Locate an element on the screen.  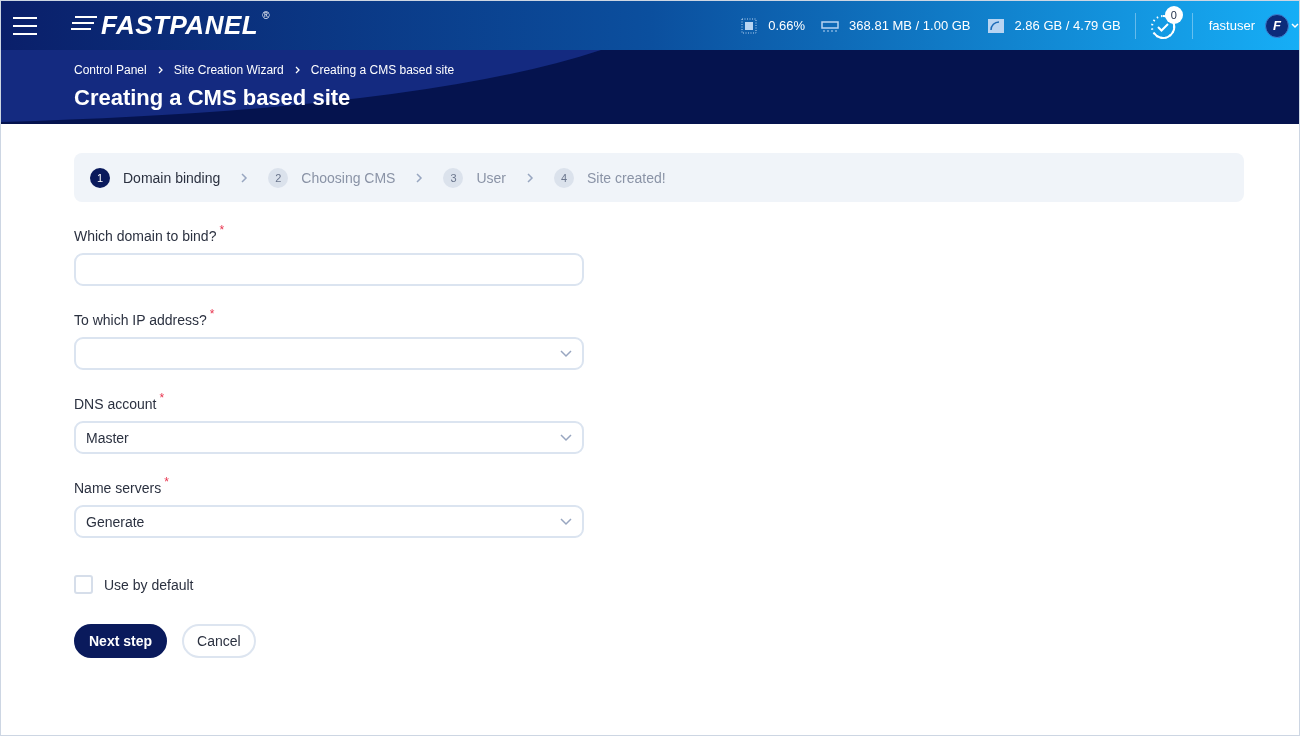
stat-value: 2.86 GB / 4.79 GB is located at coordinates (1067, 25).